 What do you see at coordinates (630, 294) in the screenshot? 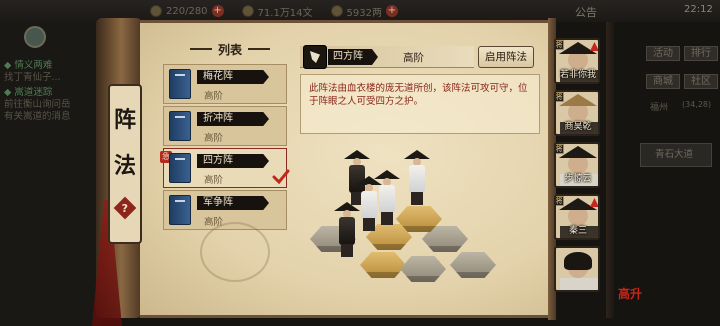
I see `game-logo-seal: 高升` at bounding box center [630, 294].